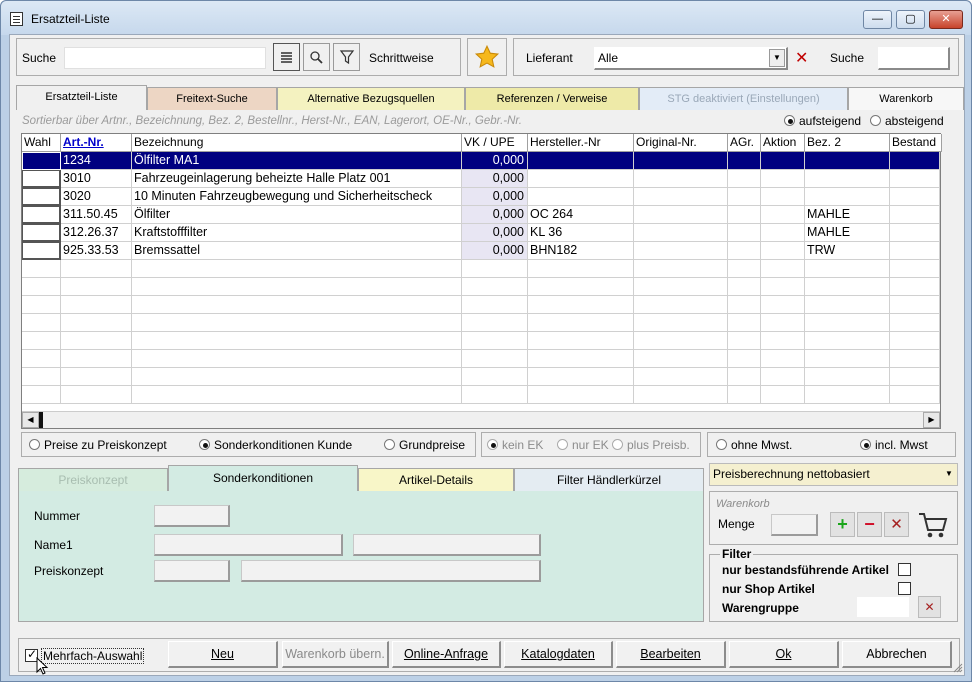 This screenshot has width=972, height=682. I want to click on menge-field, so click(794, 525).